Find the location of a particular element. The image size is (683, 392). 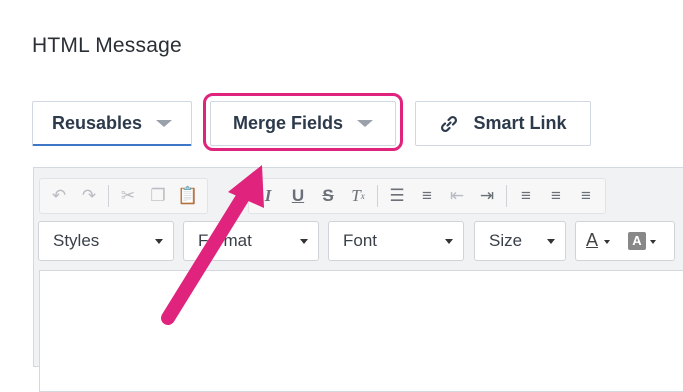

font-dropdown: Font is located at coordinates (396, 241).